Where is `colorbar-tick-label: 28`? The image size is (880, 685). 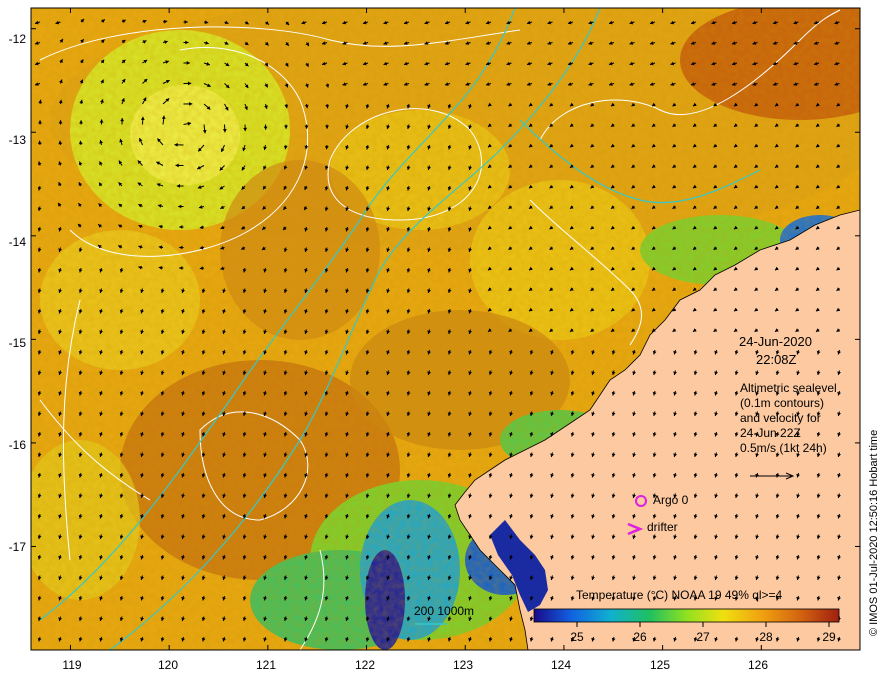 colorbar-tick-label: 28 is located at coordinates (766, 637).